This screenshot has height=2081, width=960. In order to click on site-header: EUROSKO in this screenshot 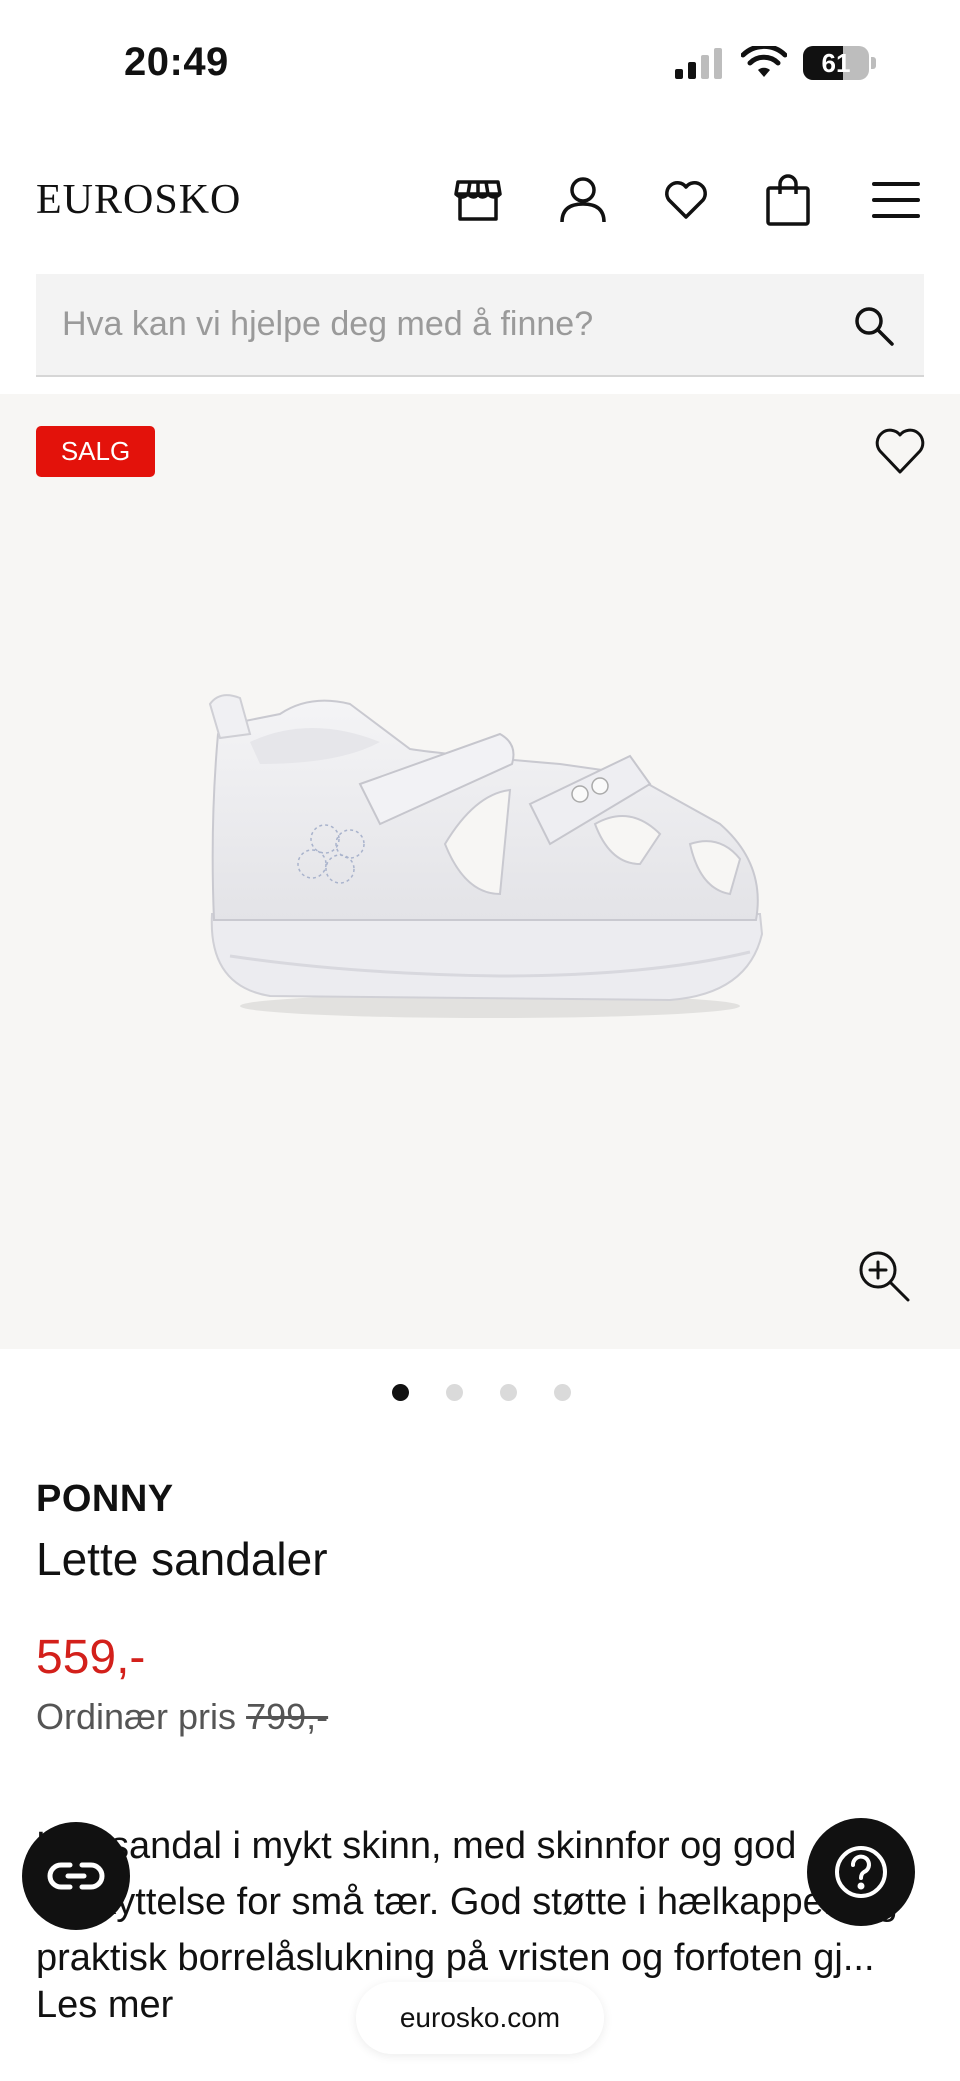, I will do `click(480, 200)`.